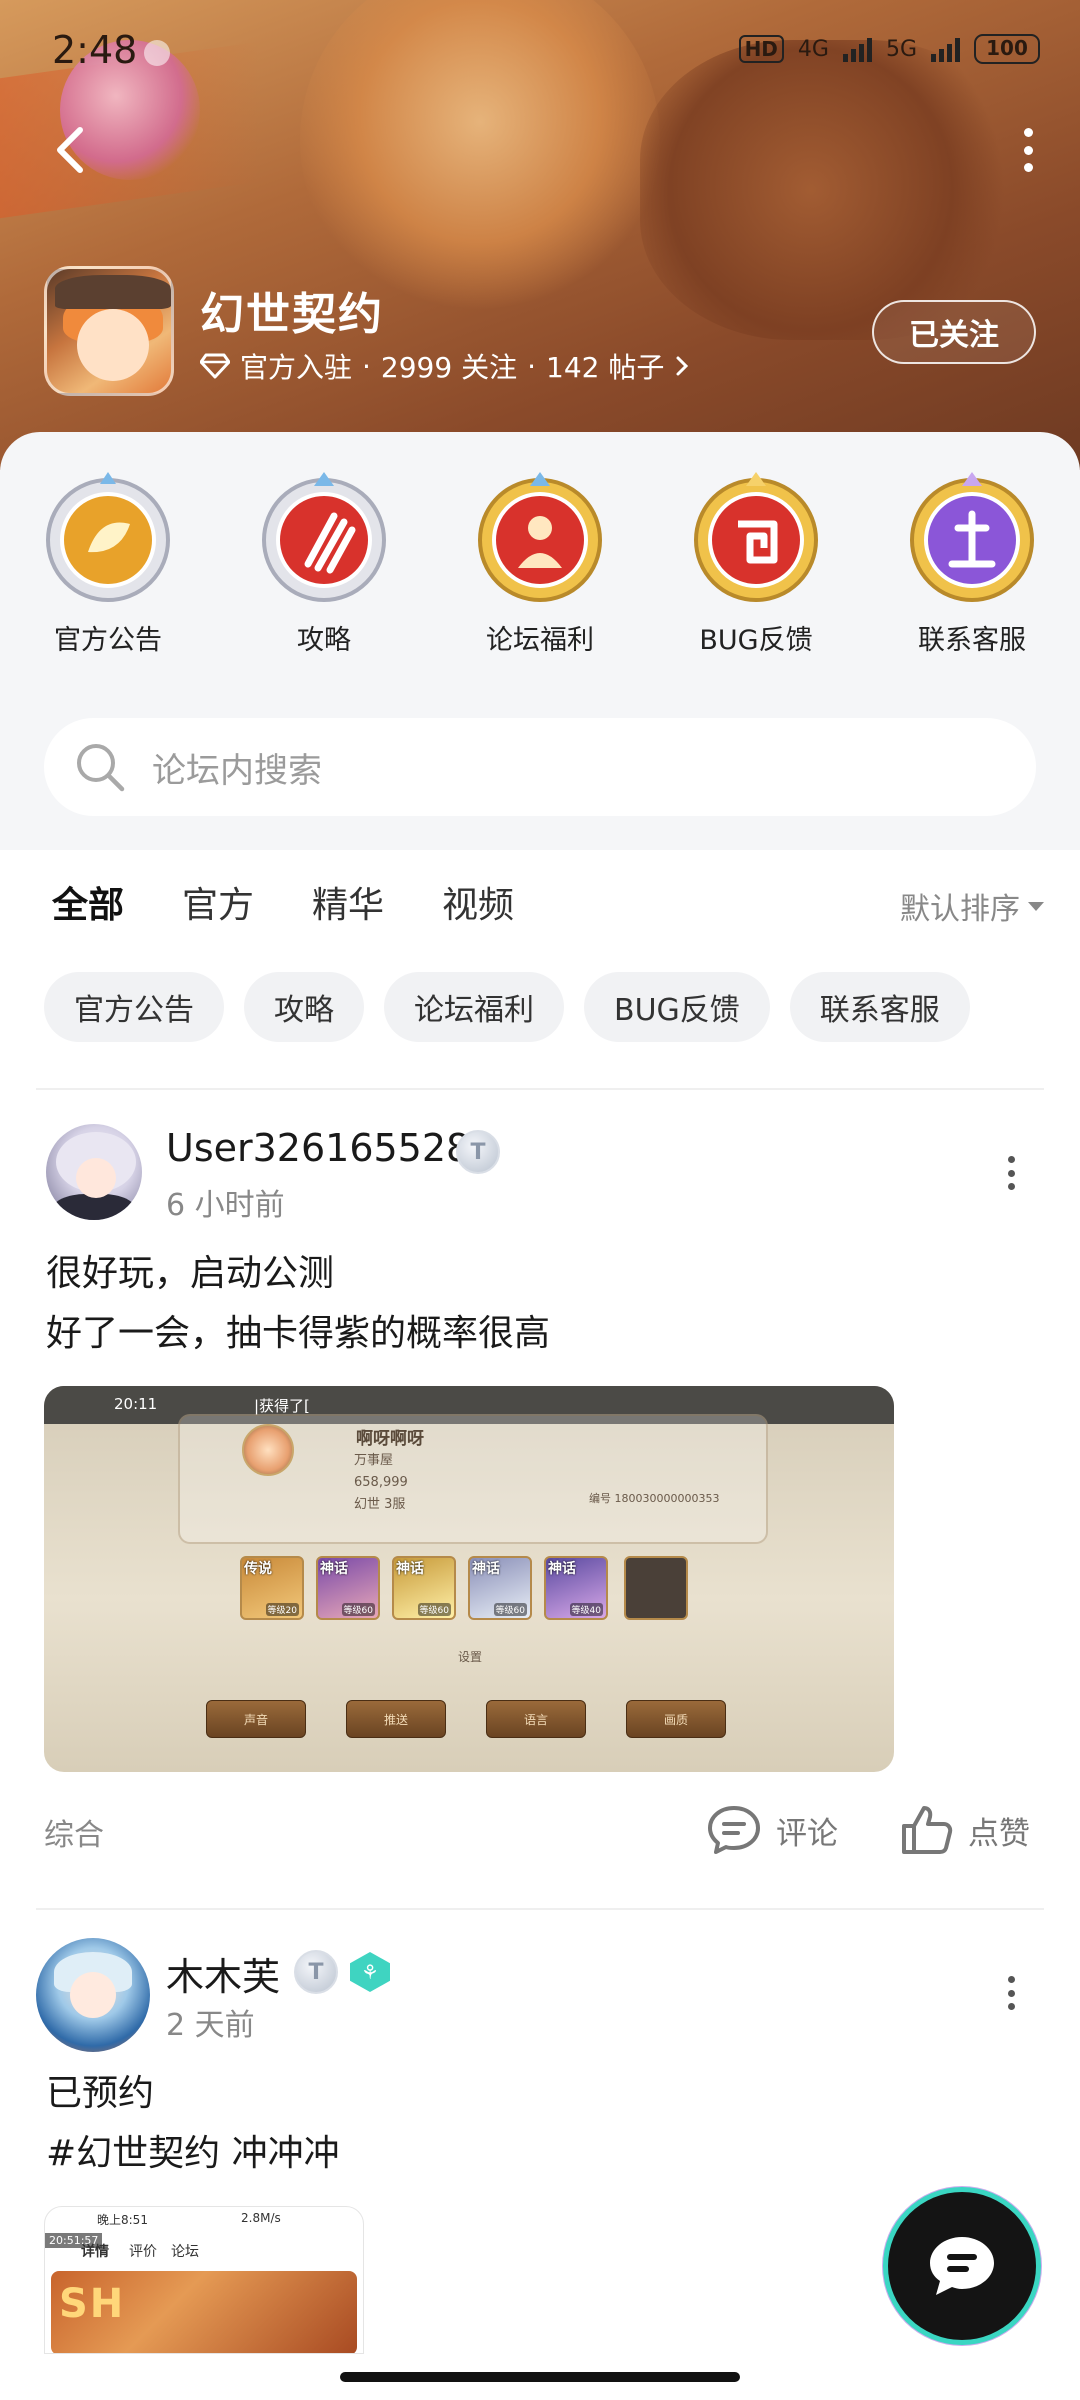  What do you see at coordinates (734, 1830) in the screenshot?
I see `comment-icon` at bounding box center [734, 1830].